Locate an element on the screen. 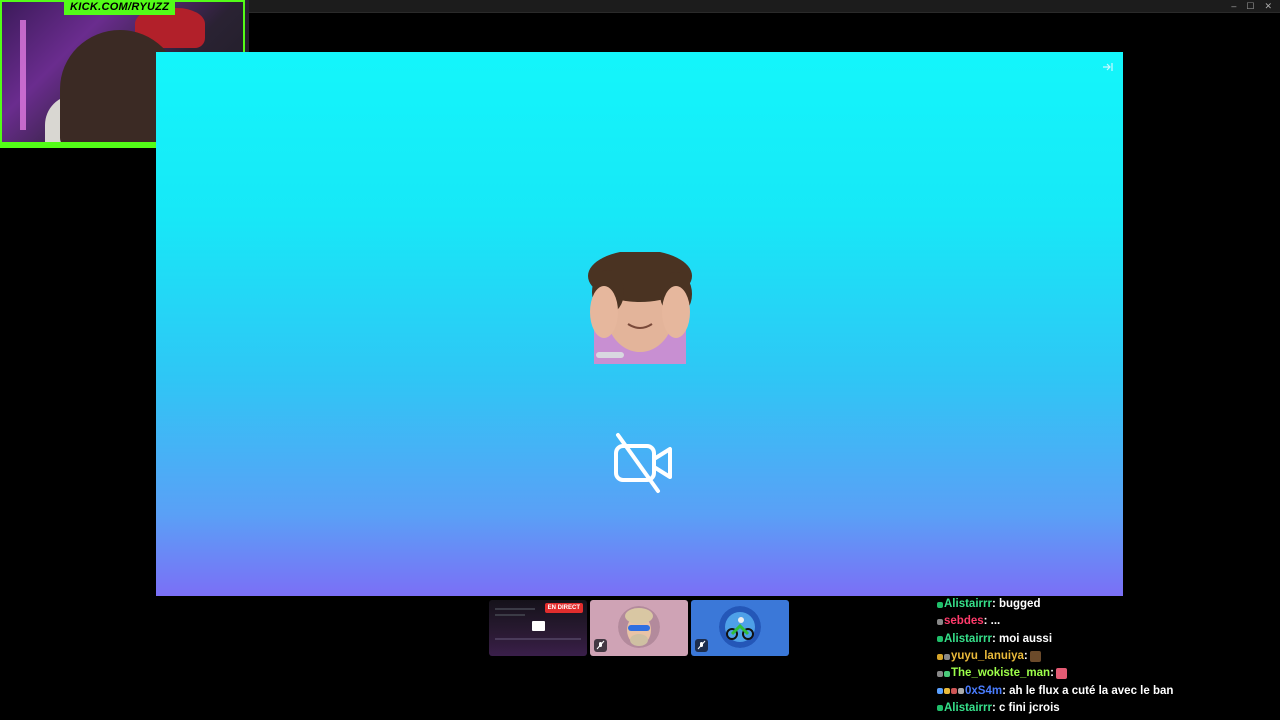 This screenshot has height=720, width=1280. live-badge: EN DIRECT is located at coordinates (563, 608).